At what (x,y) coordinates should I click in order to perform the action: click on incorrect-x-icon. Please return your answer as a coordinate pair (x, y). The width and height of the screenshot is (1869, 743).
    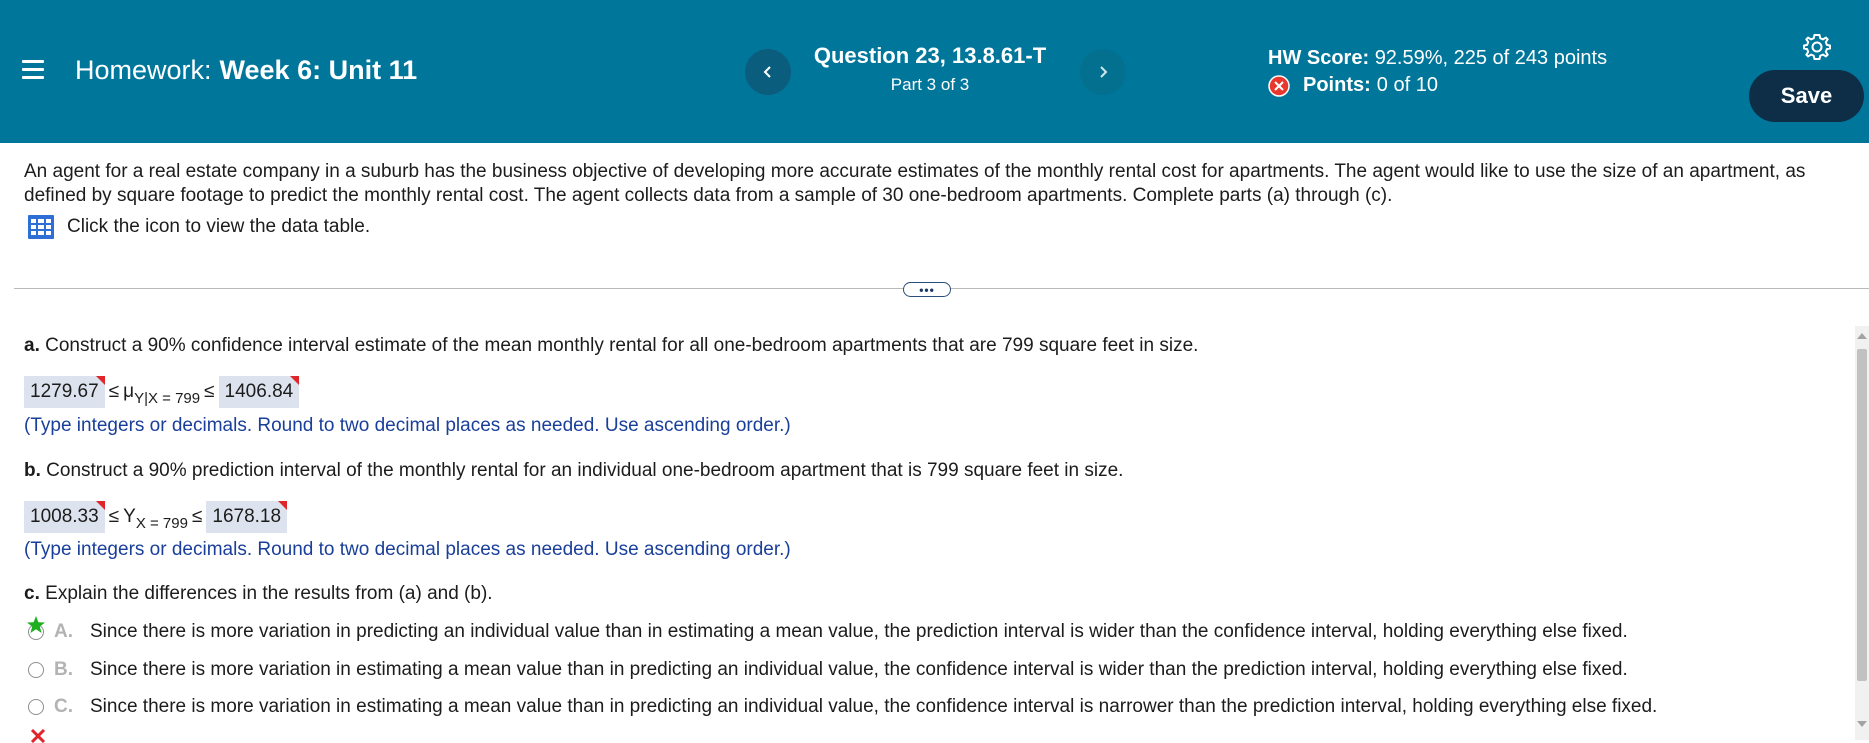
    Looking at the image, I should click on (1279, 85).